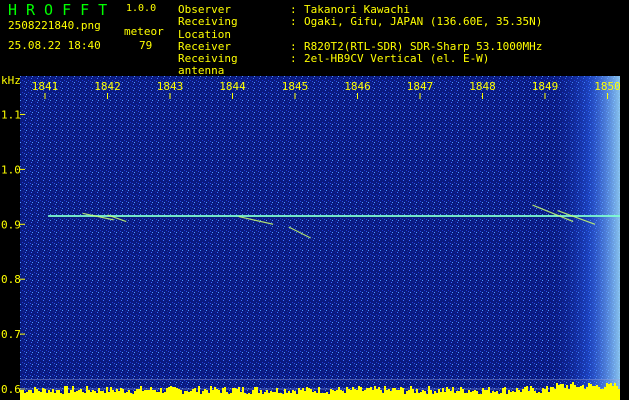  What do you see at coordinates (45, 86) in the screenshot?
I see `x-tick-label: 1841` at bounding box center [45, 86].